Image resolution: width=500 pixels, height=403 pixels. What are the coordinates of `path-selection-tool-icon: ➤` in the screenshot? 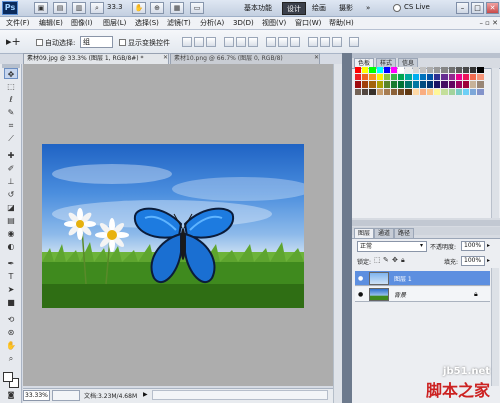 It's located at (11, 289).